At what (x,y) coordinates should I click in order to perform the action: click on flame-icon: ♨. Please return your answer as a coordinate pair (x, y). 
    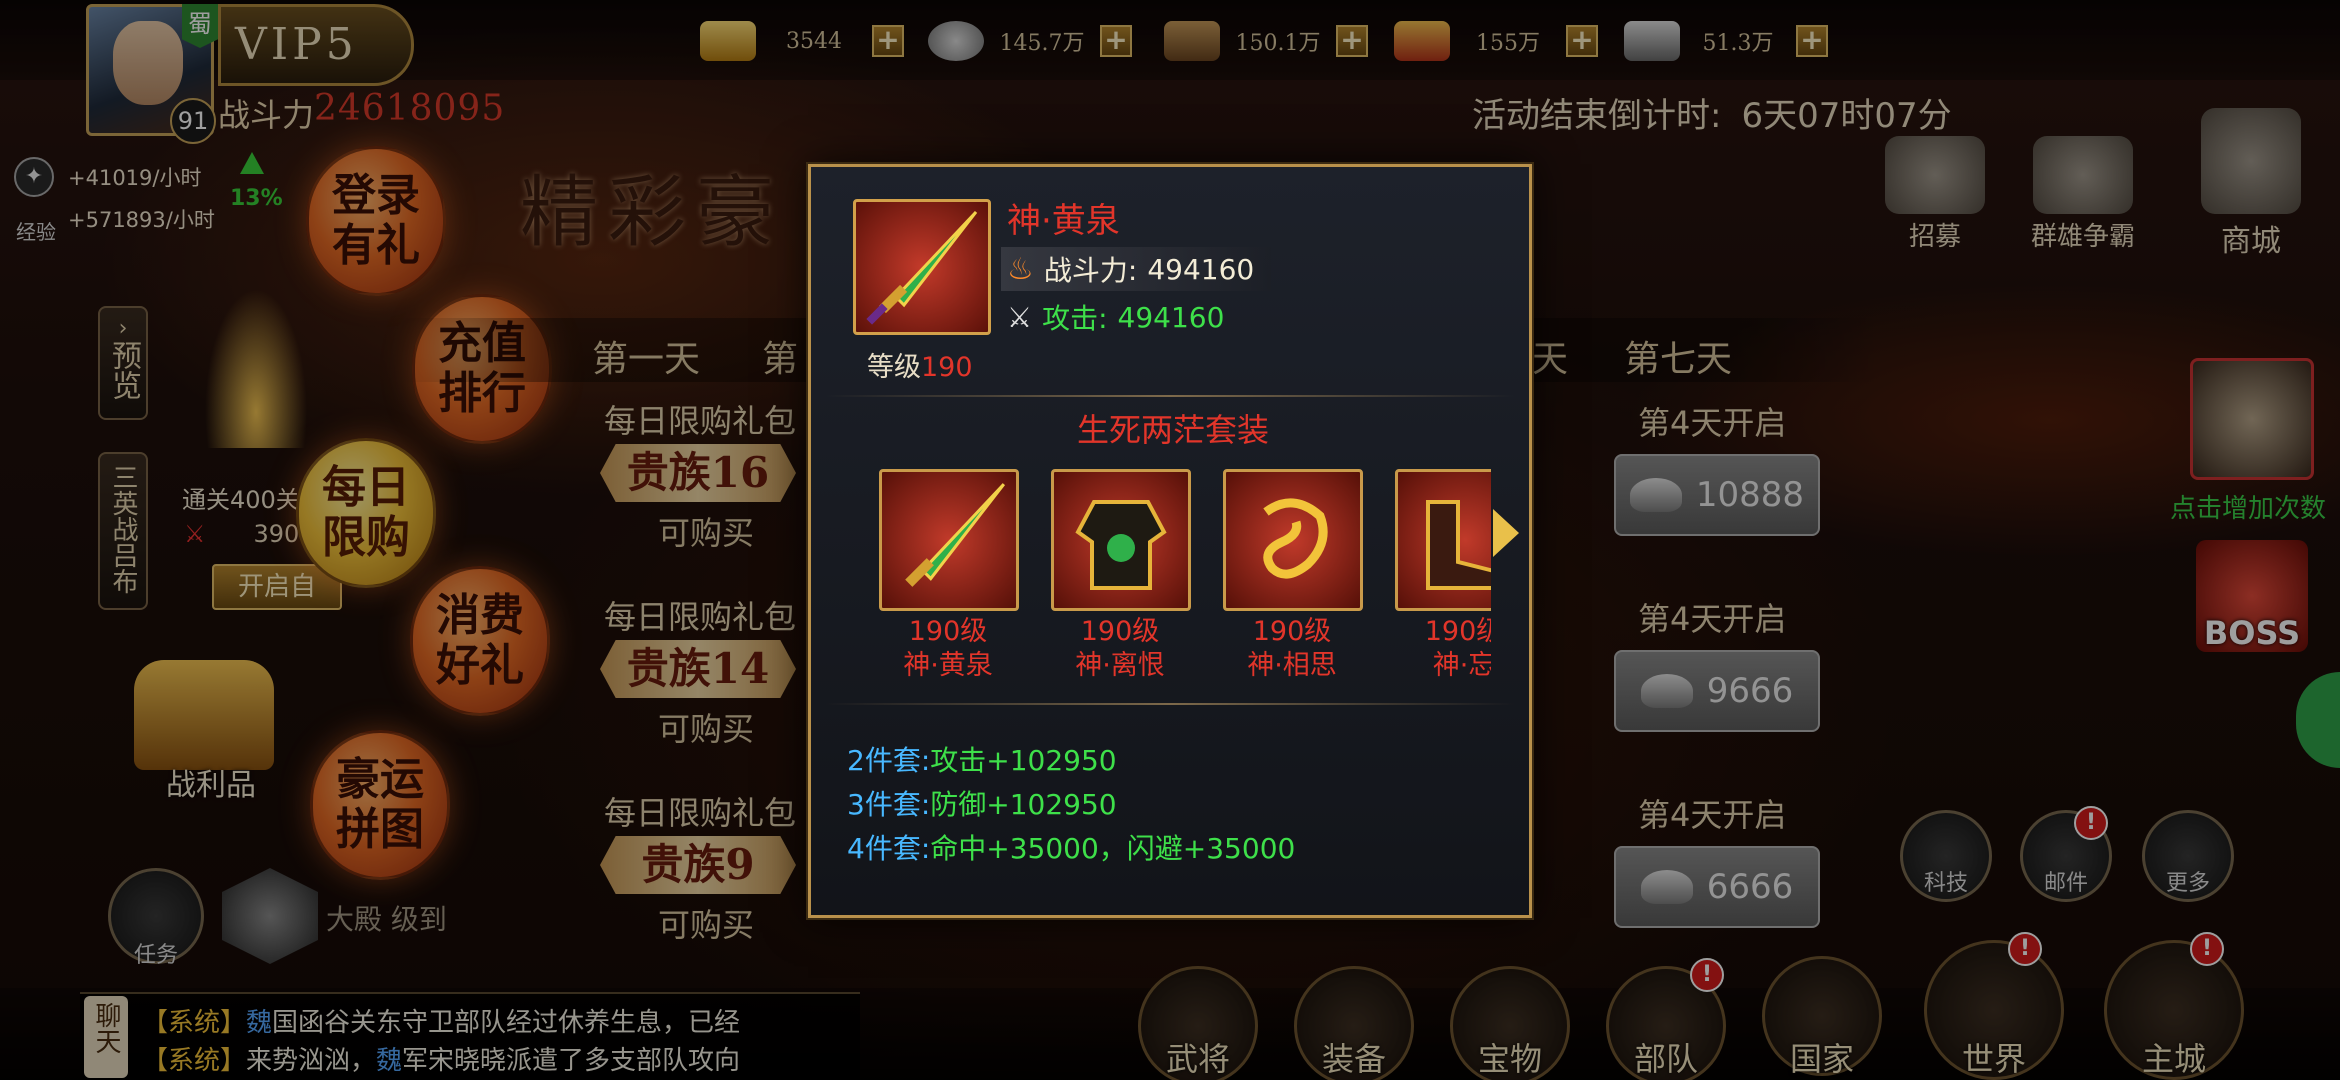
    Looking at the image, I should click on (1020, 269).